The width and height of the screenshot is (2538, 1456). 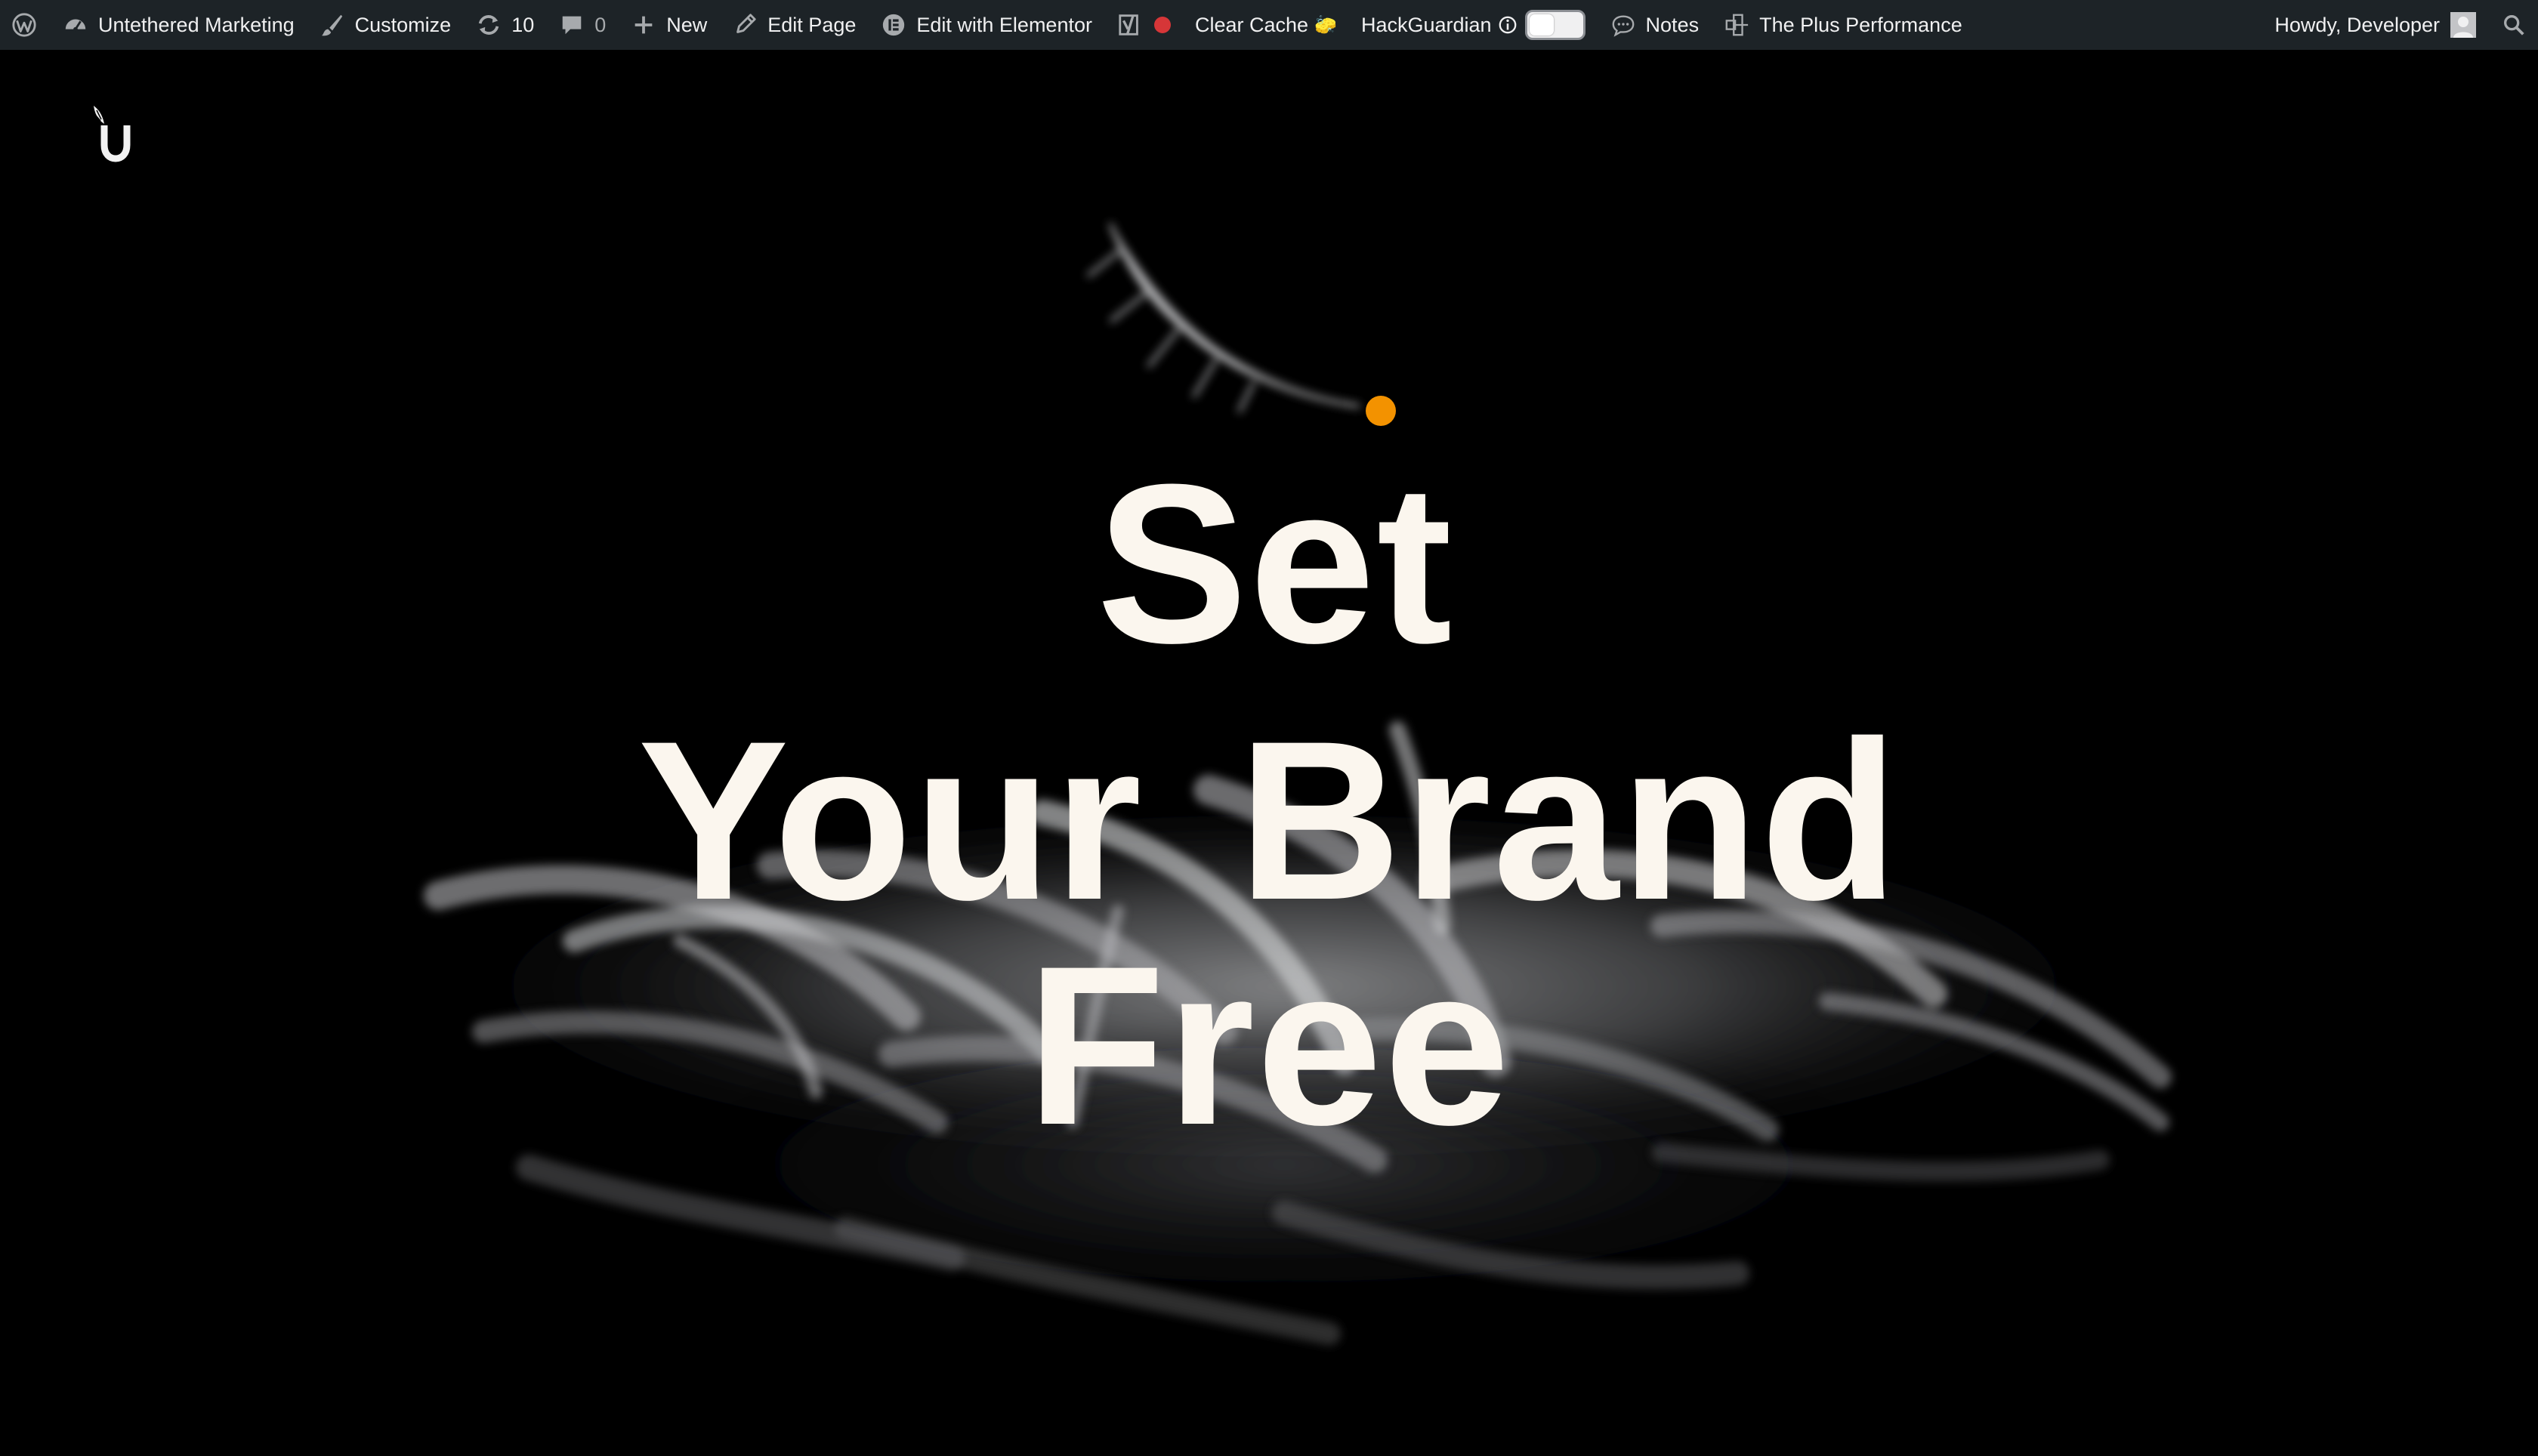 I want to click on yoast-seo-menu, so click(x=1143, y=25).